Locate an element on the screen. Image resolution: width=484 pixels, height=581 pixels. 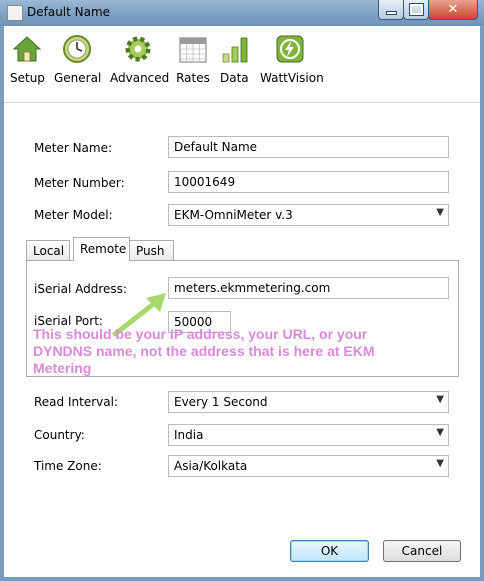
toolbar-rates: Rates is located at coordinates (193, 59).